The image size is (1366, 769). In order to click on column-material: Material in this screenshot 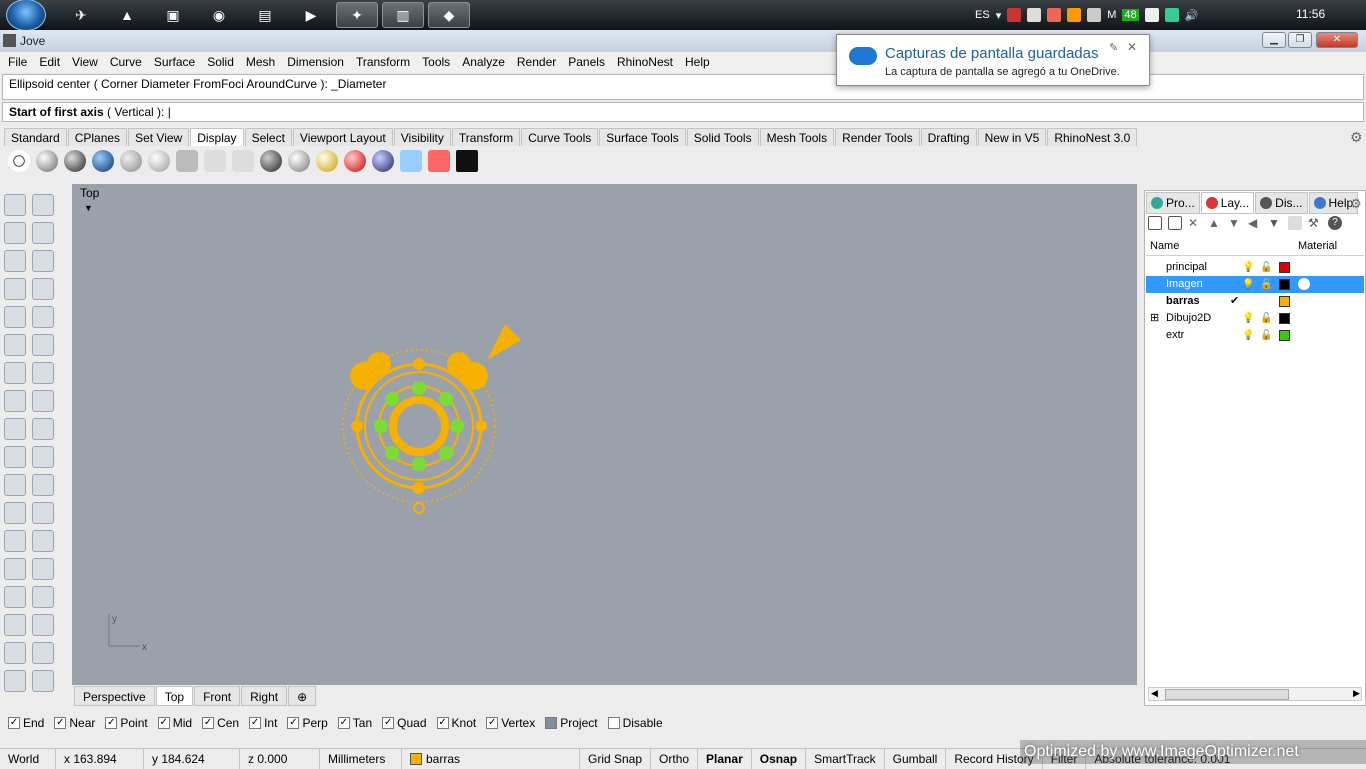, I will do `click(1317, 246)`.